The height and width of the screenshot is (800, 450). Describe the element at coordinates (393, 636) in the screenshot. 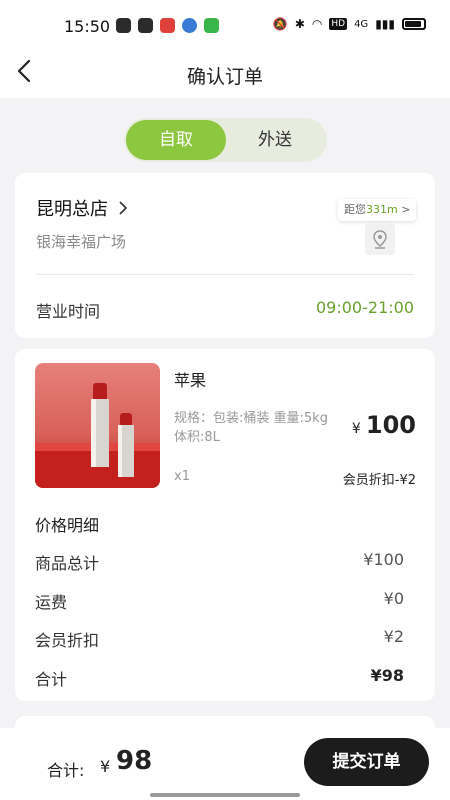

I see `price-row-value: ¥2` at that location.